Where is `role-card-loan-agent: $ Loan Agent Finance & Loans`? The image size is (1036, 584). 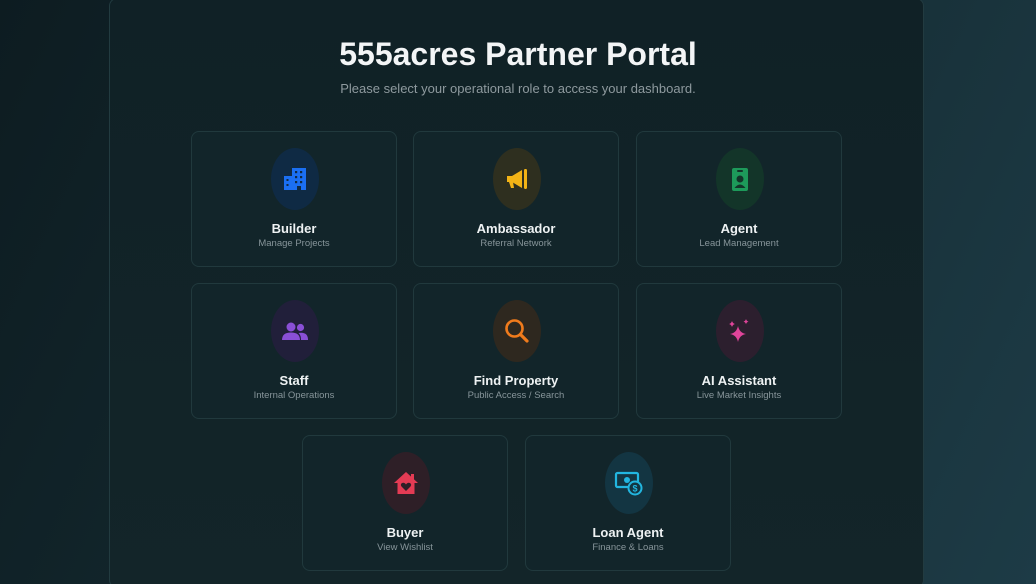 role-card-loan-agent: $ Loan Agent Finance & Loans is located at coordinates (628, 503).